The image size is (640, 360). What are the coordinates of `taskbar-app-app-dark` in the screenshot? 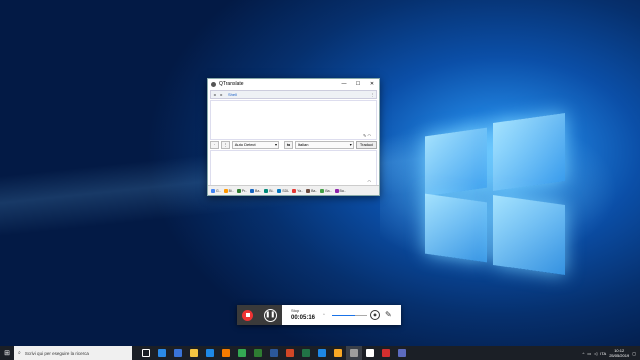 It's located at (354, 353).